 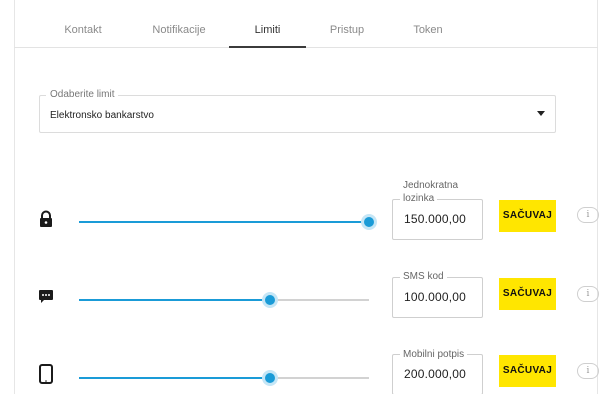 What do you see at coordinates (46, 219) in the screenshot?
I see `lock-icon` at bounding box center [46, 219].